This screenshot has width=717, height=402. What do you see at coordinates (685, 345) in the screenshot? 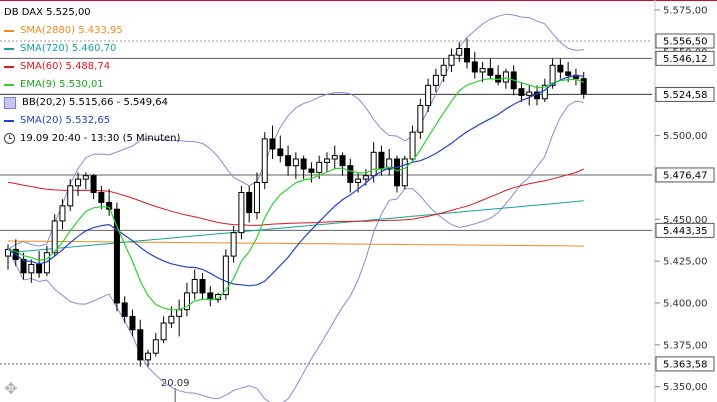
I see `y-tick-label: 5.375,00` at bounding box center [685, 345].